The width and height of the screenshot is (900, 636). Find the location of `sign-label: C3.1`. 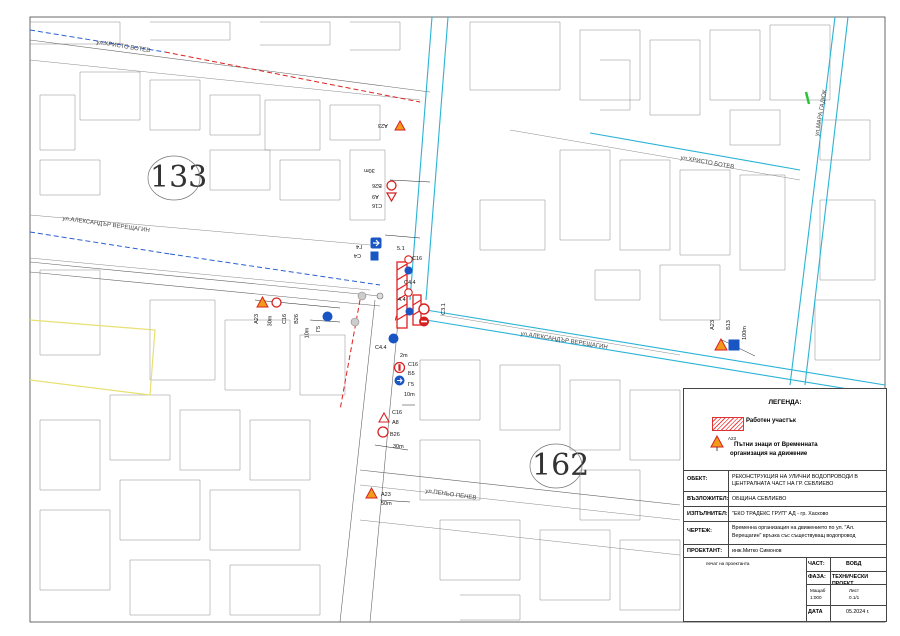

sign-label: C3.1 is located at coordinates (443, 309).